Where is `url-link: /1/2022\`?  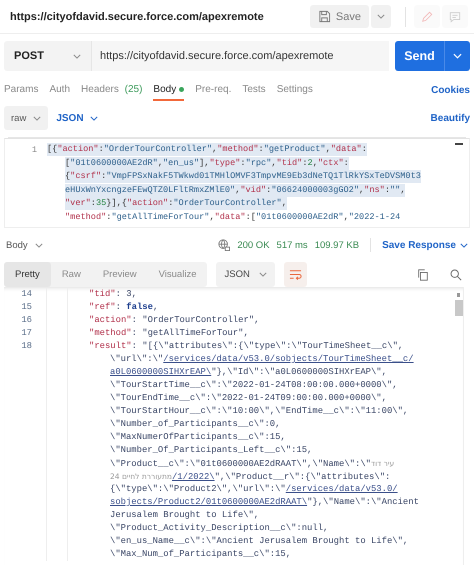 url-link: /1/2022\ is located at coordinates (193, 477).